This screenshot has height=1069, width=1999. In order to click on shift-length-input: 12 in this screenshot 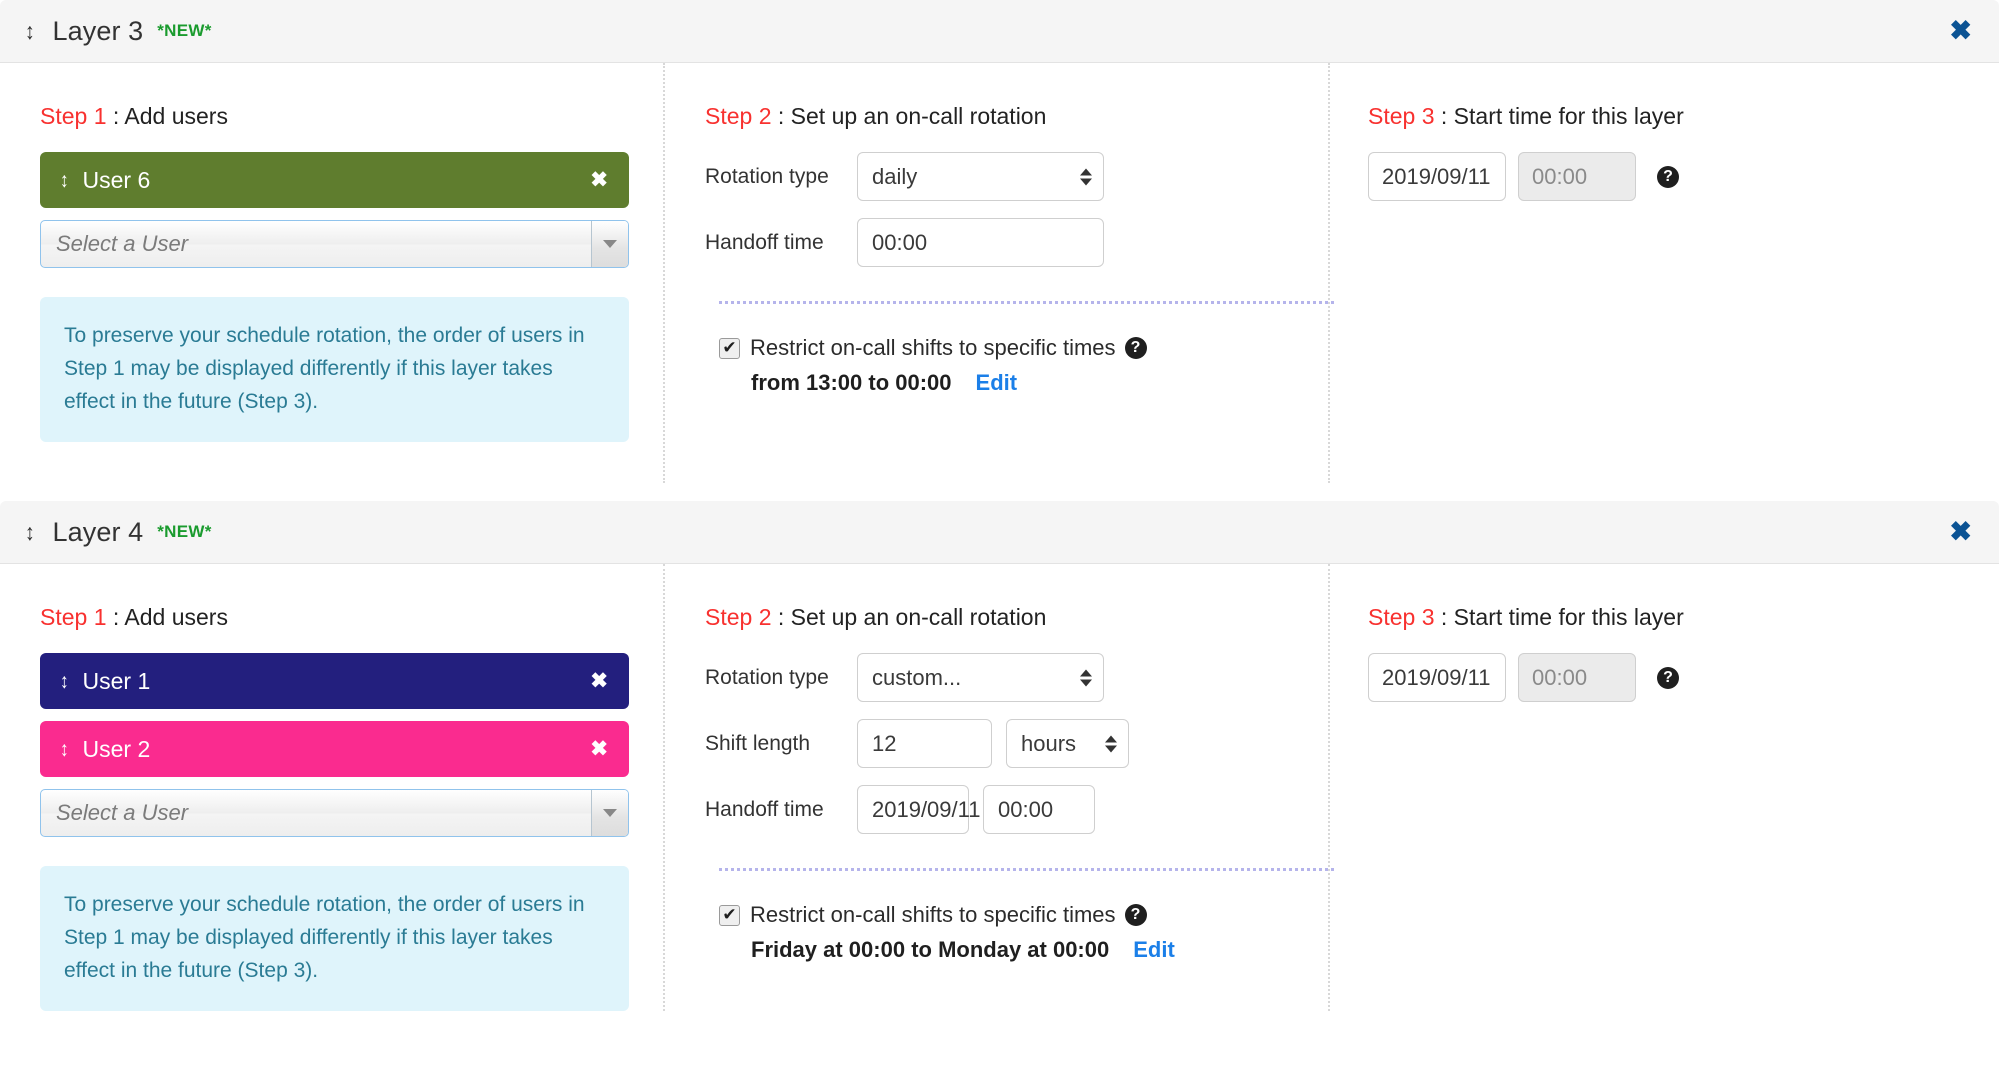, I will do `click(924, 743)`.